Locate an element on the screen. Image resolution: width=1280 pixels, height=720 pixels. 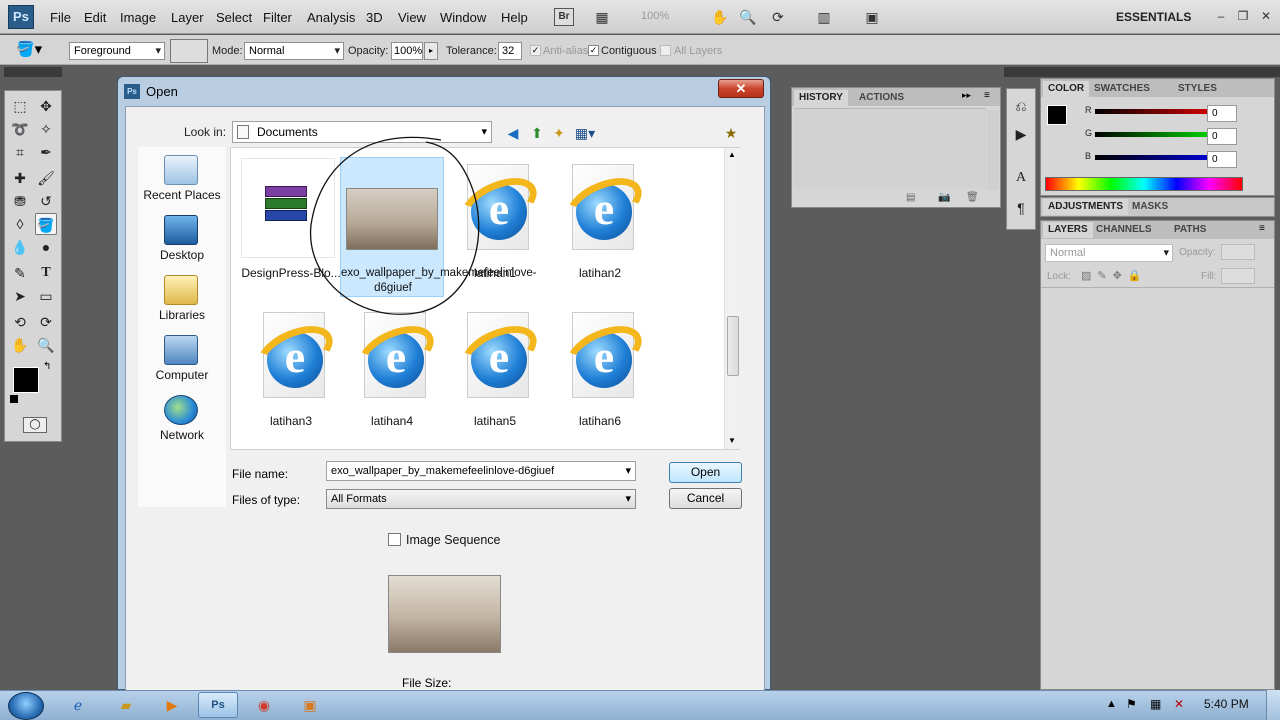
tab-swatches: SWATCHES is located at coordinates (1122, 89).